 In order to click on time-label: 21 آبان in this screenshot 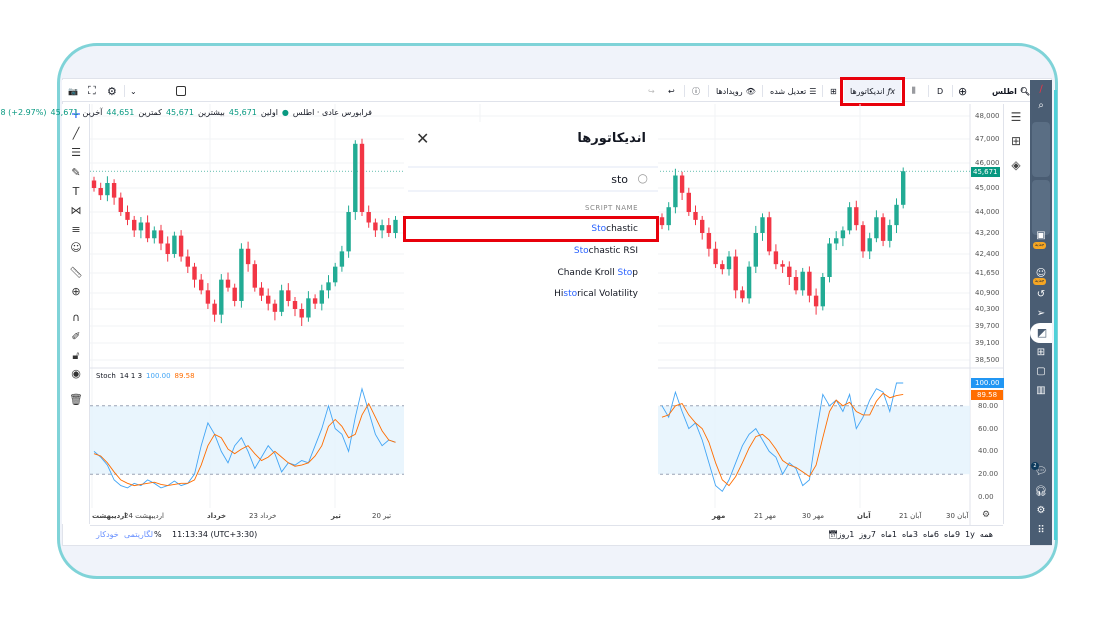, I will do `click(910, 516)`.